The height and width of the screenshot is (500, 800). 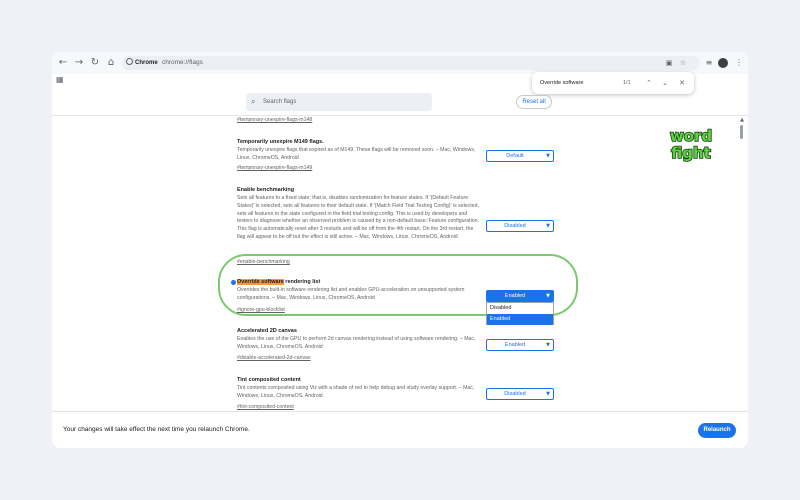 What do you see at coordinates (182, 63) in the screenshot?
I see `url-text: chrome://flags` at bounding box center [182, 63].